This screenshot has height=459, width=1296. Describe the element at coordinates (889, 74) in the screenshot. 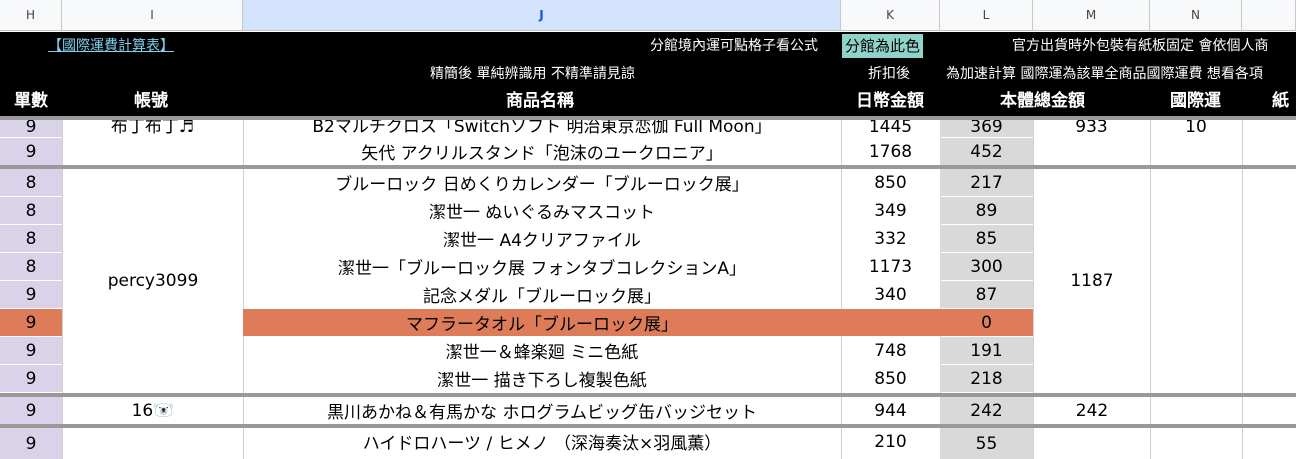

I see `discount-note: 折扣後` at that location.